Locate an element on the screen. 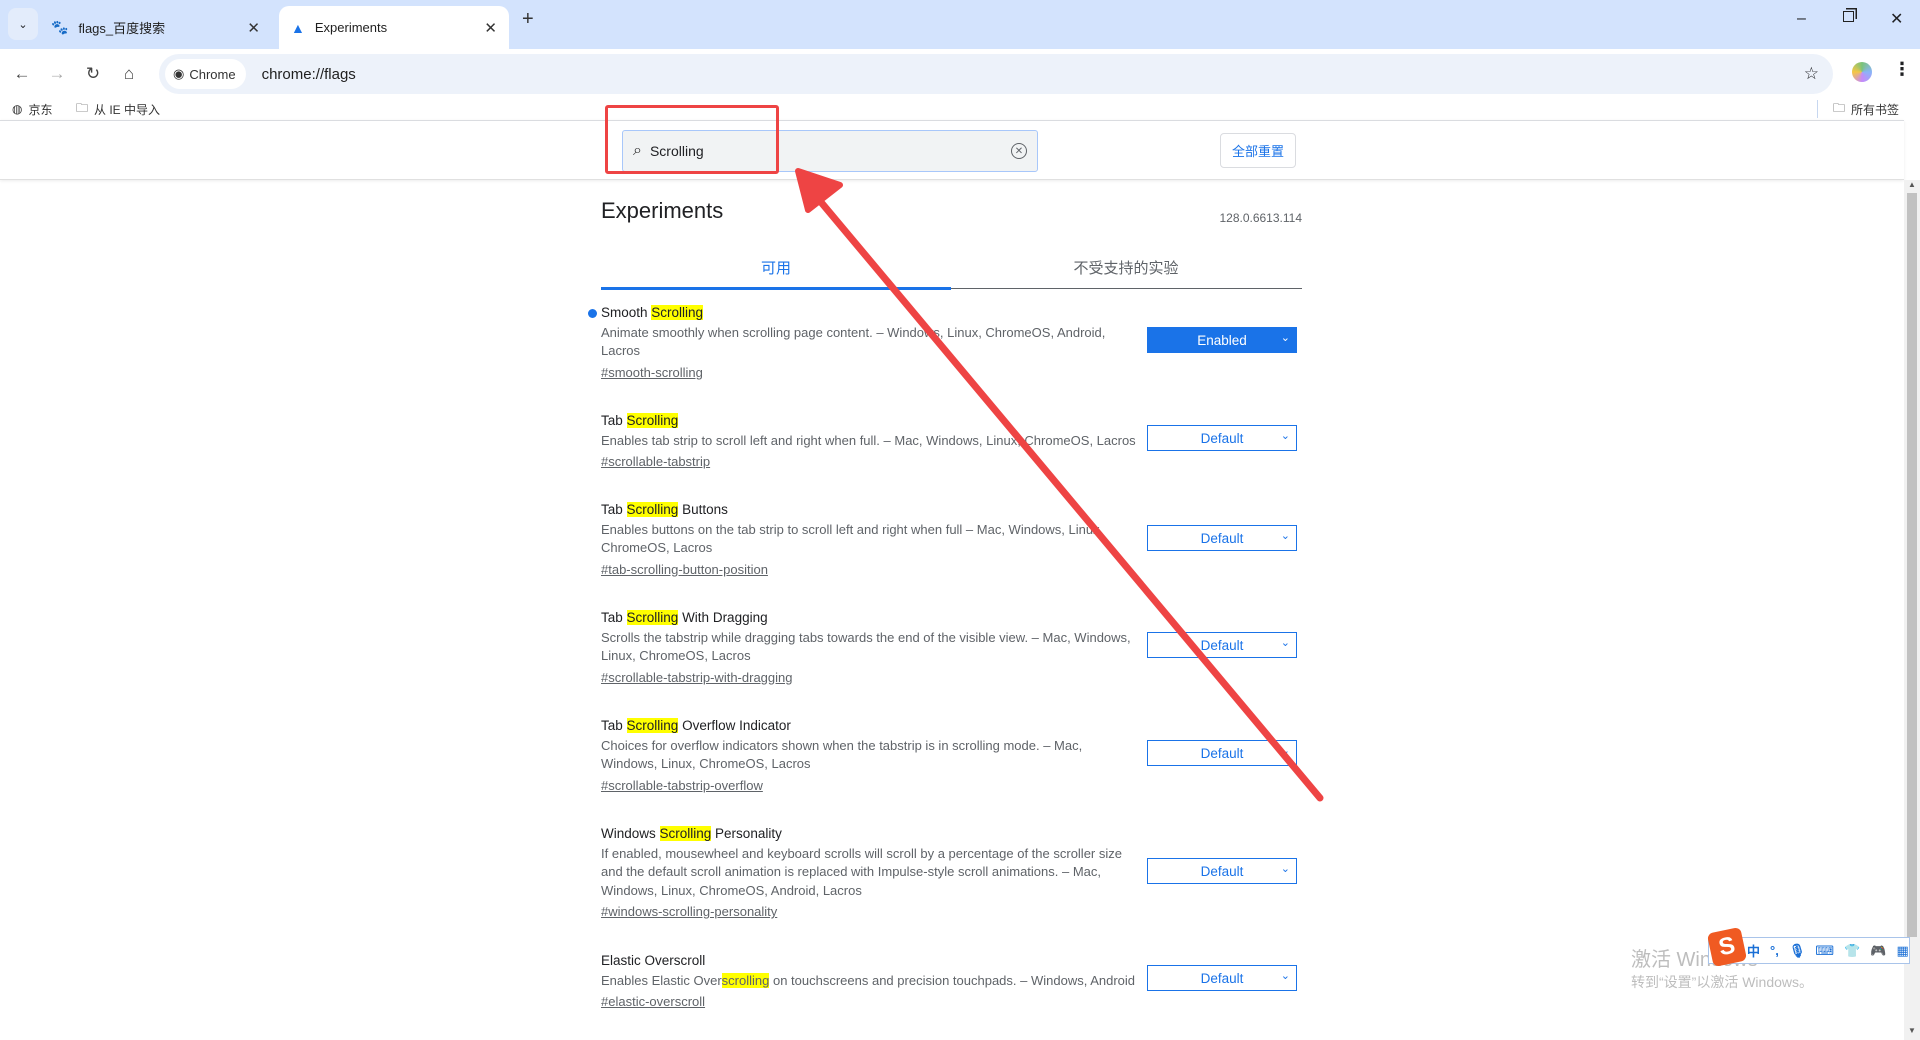 This screenshot has height=1040, width=1920. skin-shirt-icon: 👕 is located at coordinates (1852, 951).